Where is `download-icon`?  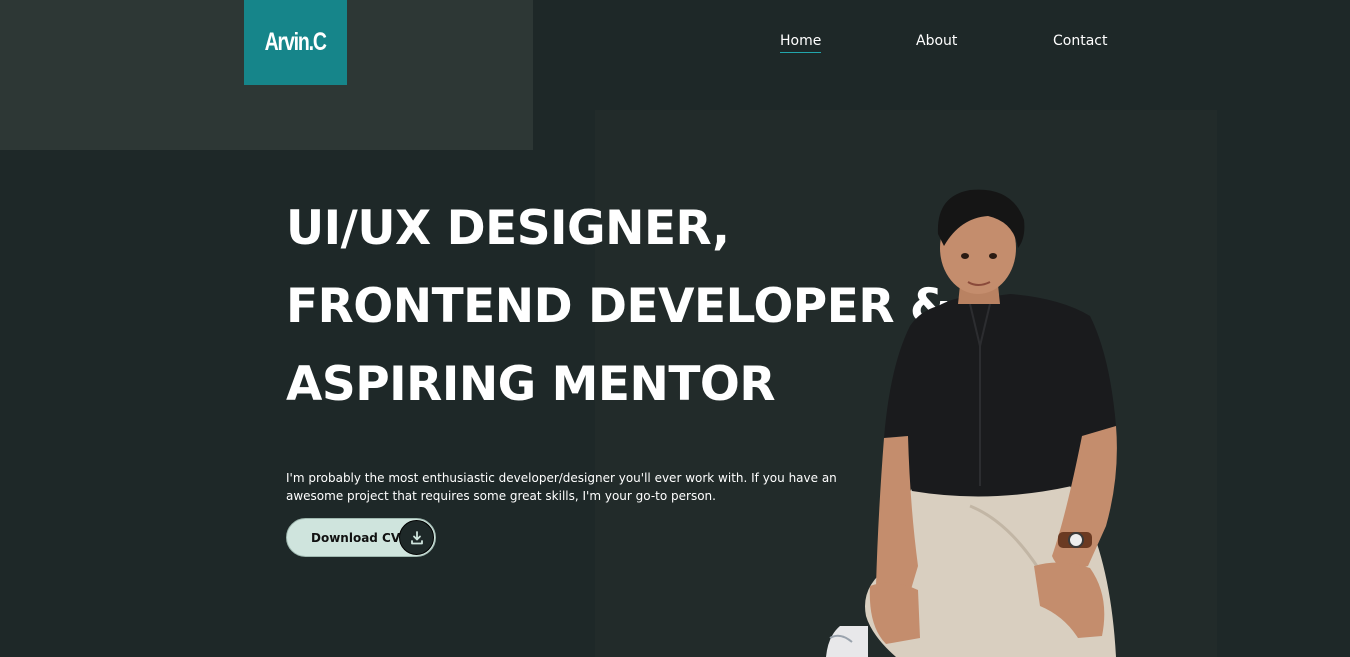 download-icon is located at coordinates (416, 537).